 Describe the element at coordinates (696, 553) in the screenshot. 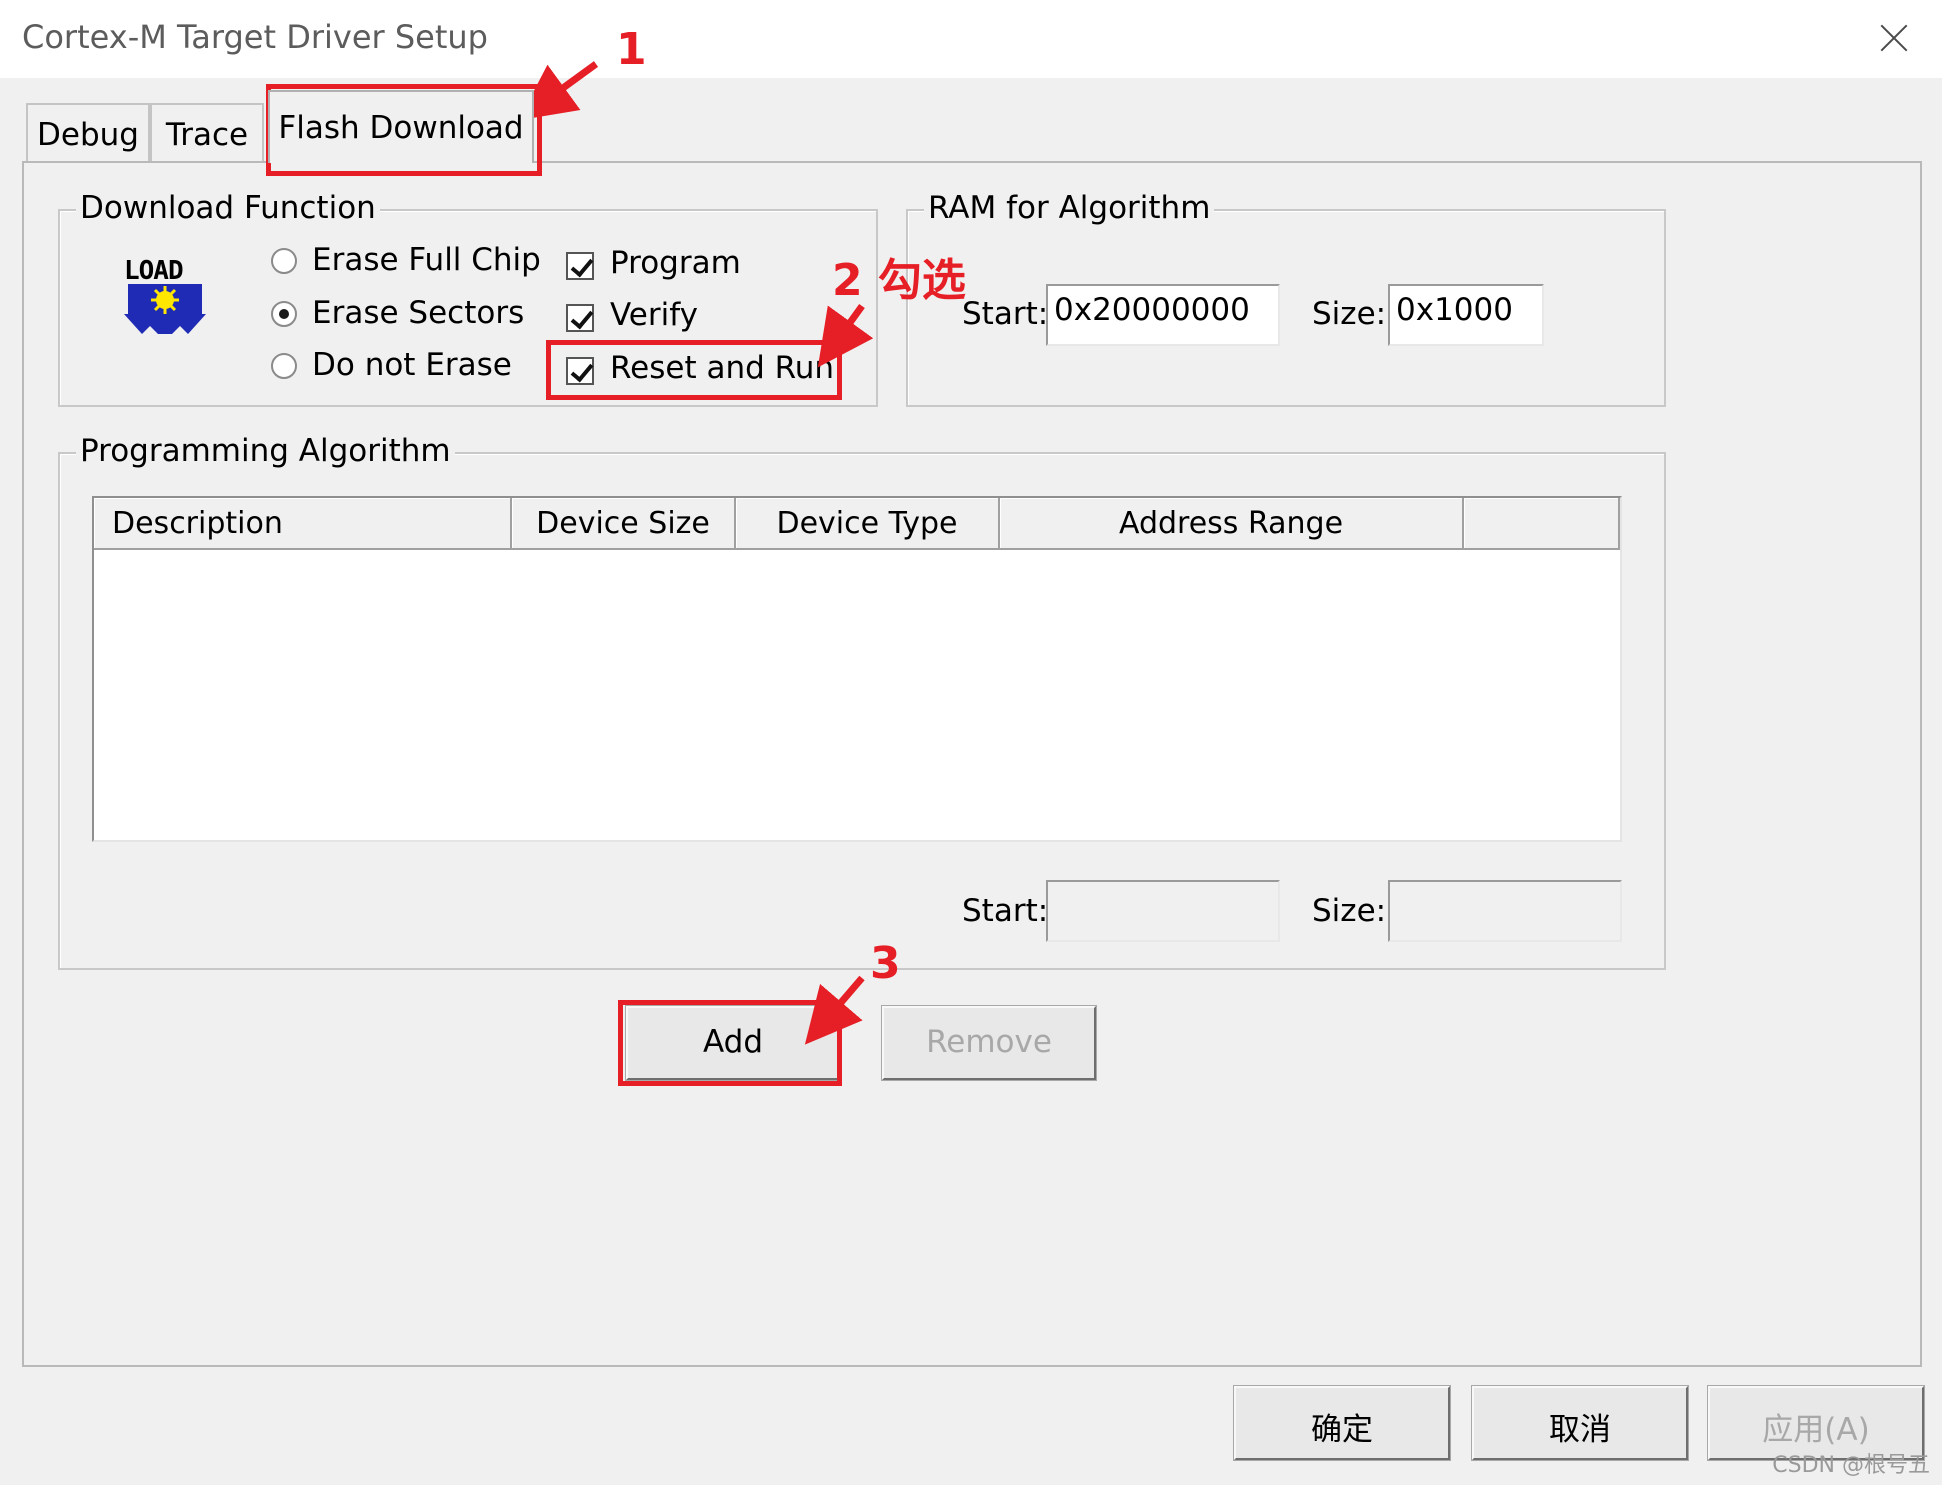

I see `annotation-arrows-icon` at that location.